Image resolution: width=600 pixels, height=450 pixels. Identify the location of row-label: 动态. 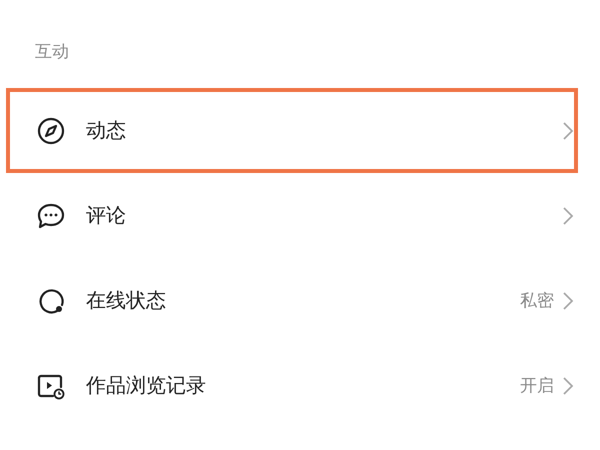
(106, 130).